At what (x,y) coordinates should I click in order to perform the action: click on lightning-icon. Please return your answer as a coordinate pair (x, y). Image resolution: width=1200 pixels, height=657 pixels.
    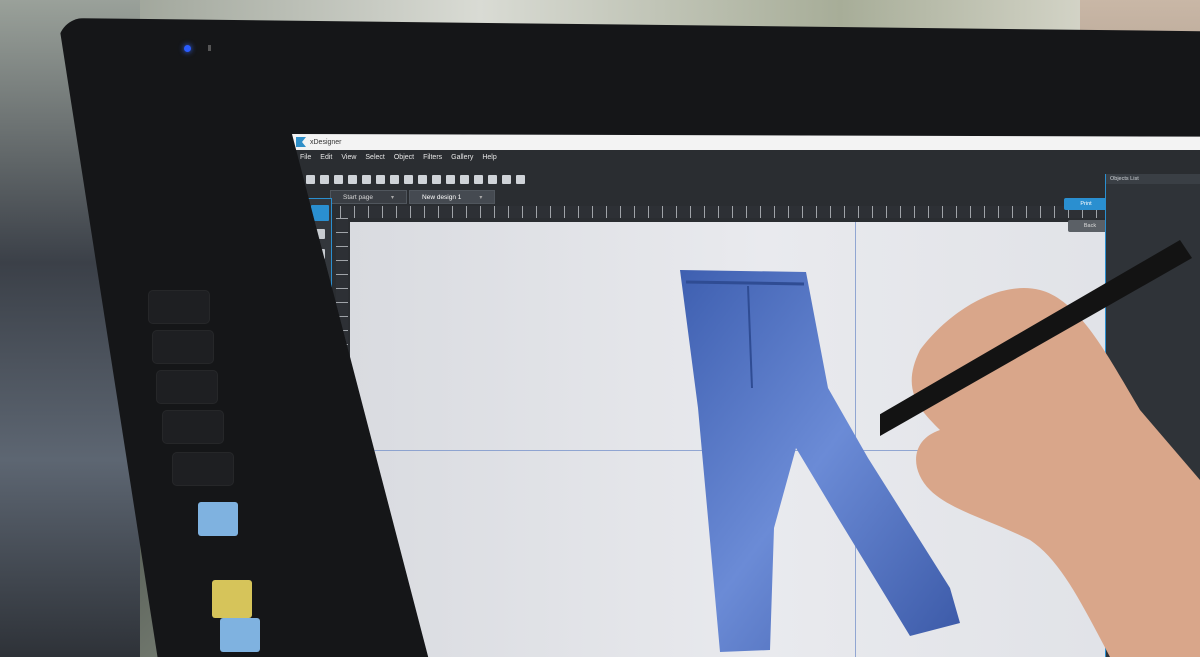
    Looking at the image, I should click on (310, 179).